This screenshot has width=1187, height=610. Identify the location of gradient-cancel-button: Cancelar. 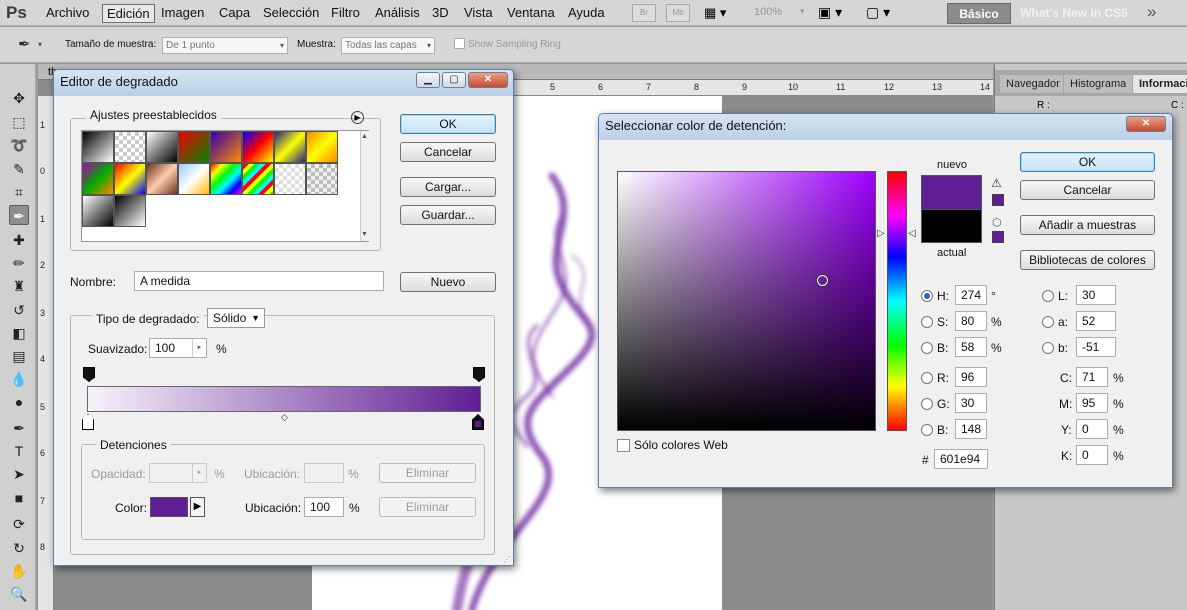
(448, 152).